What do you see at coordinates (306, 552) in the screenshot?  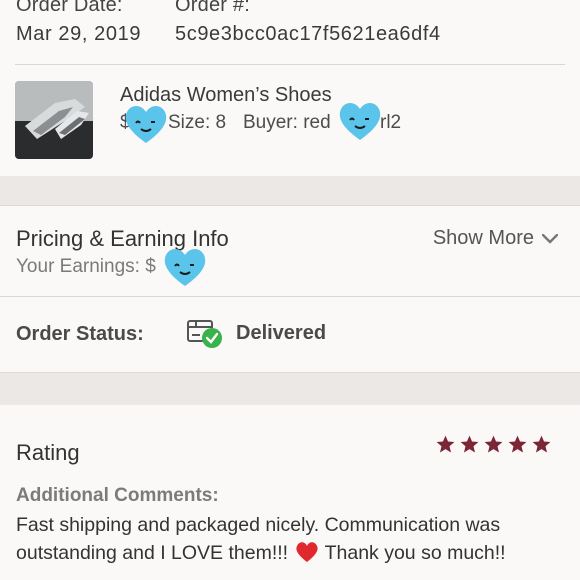 I see `red-heart-icon` at bounding box center [306, 552].